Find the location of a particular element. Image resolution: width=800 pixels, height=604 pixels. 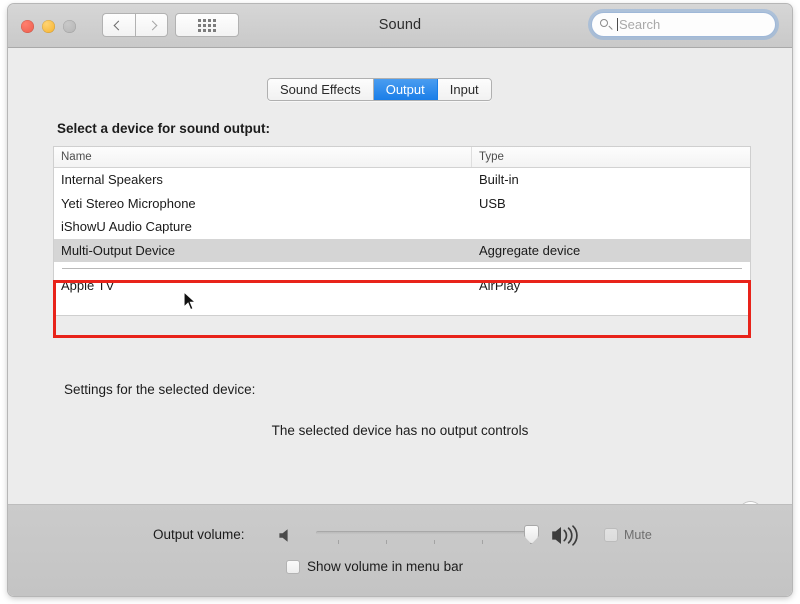

show-volume-label: Show volume in menu bar is located at coordinates (385, 566).